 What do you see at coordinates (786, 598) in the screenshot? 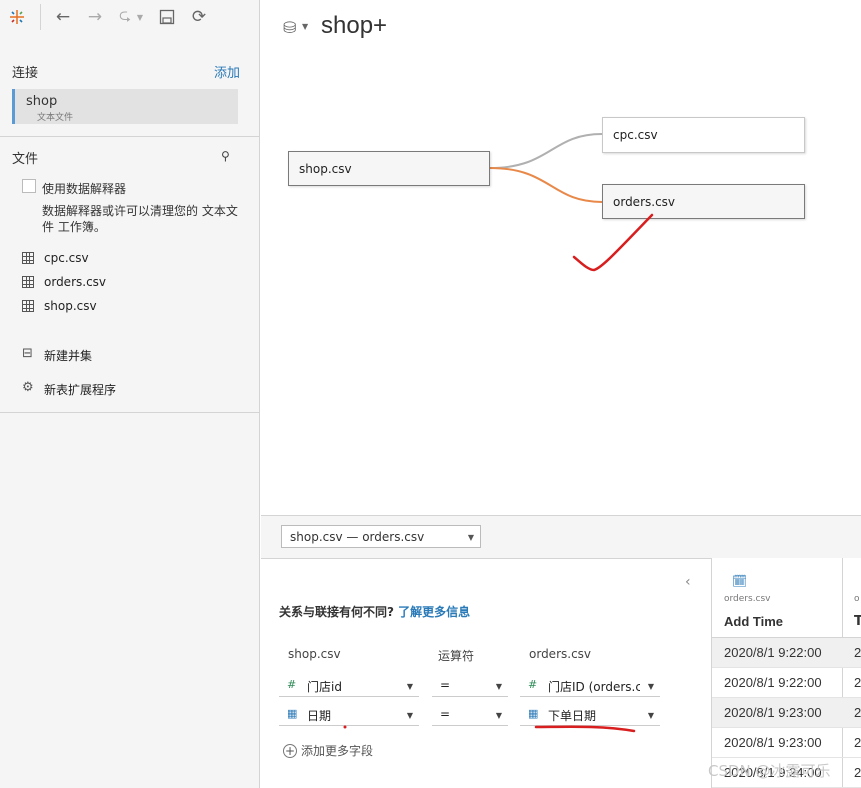
I see `grid-header: 🗓 orders.csv Add Time o T` at bounding box center [786, 598].